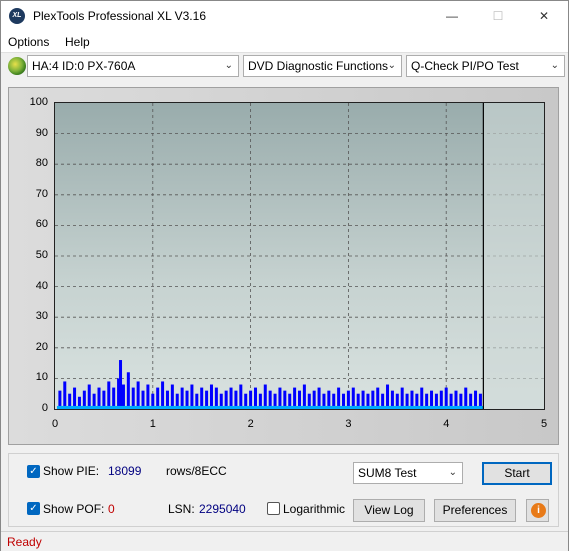 The image size is (569, 551). Describe the element at coordinates (77, 42) in the screenshot. I see `menu-help: Help` at that location.